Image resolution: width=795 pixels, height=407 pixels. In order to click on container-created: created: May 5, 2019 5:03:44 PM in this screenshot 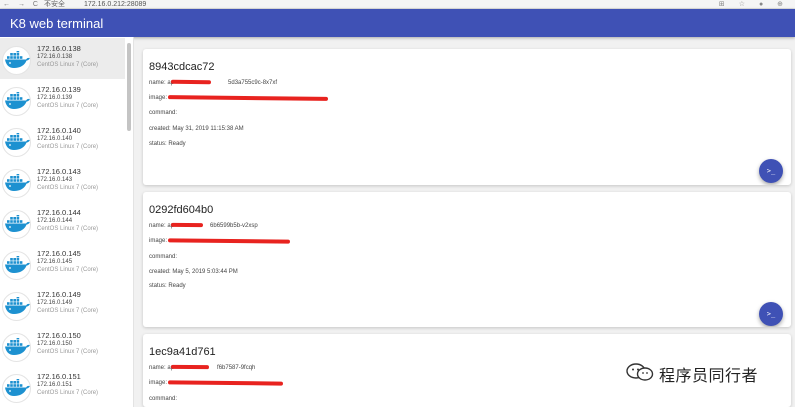, I will do `click(193, 272)`.